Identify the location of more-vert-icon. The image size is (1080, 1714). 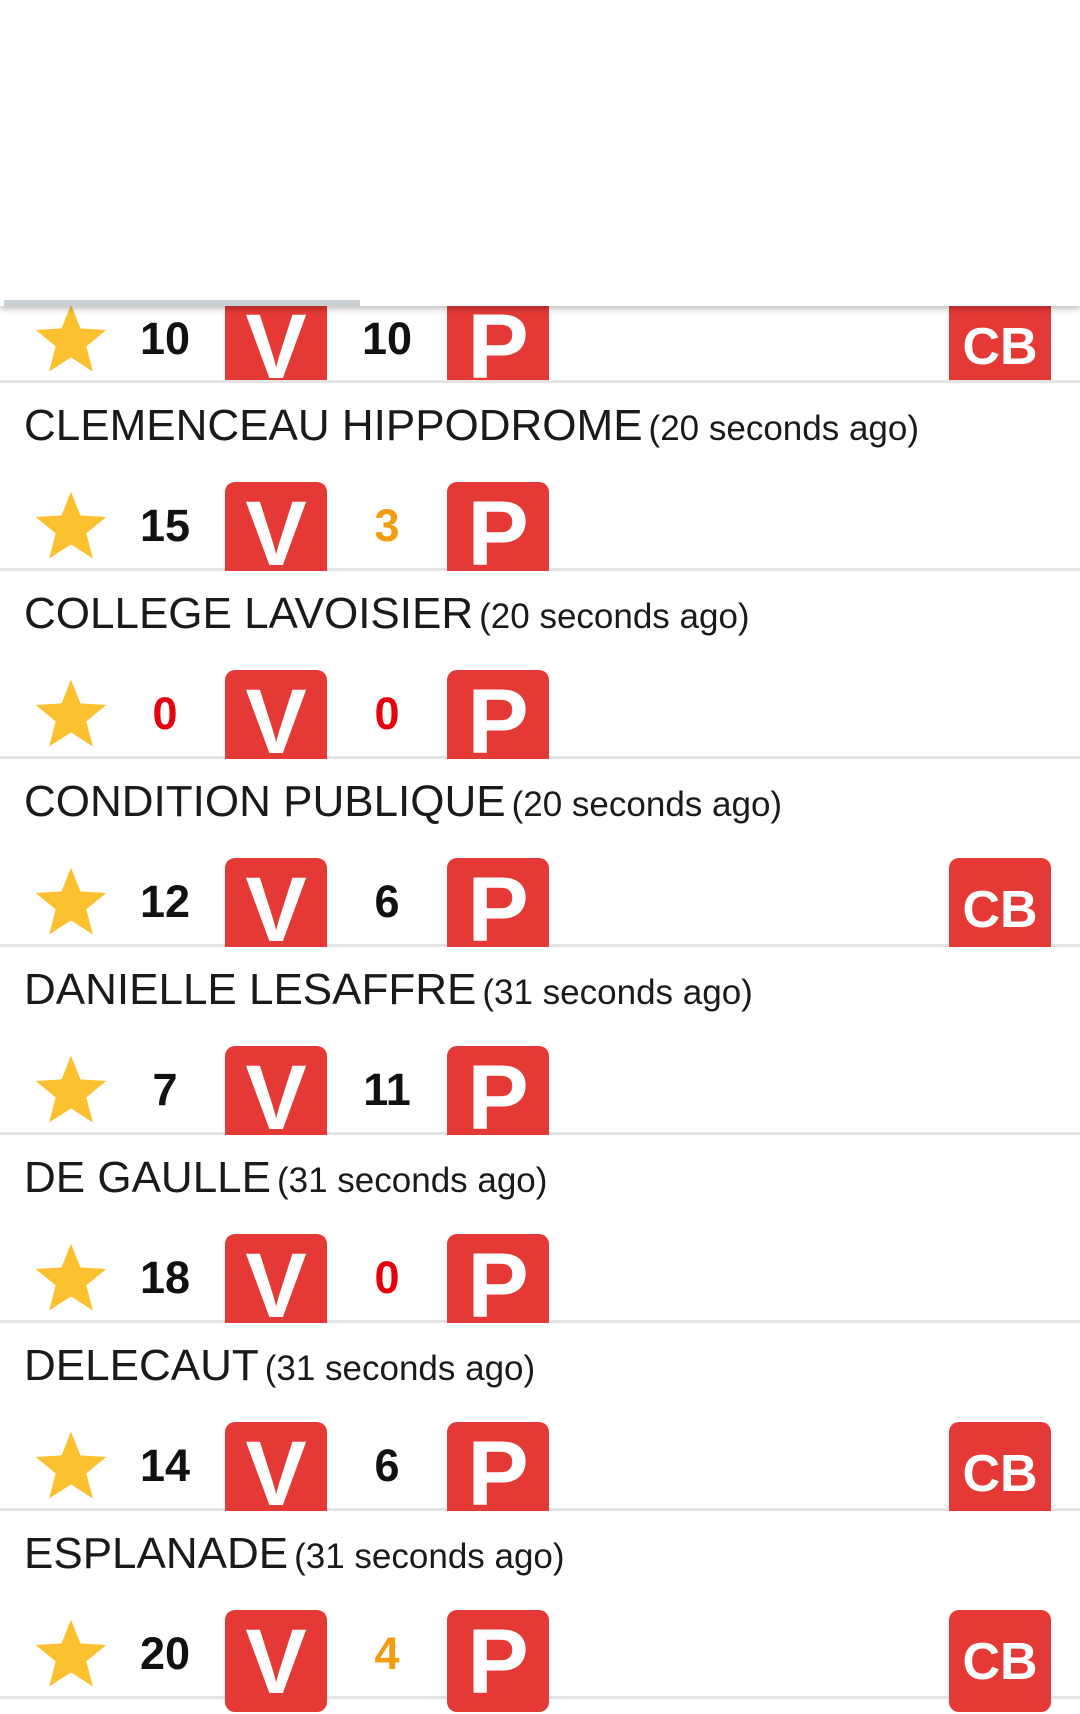
(1013, 83).